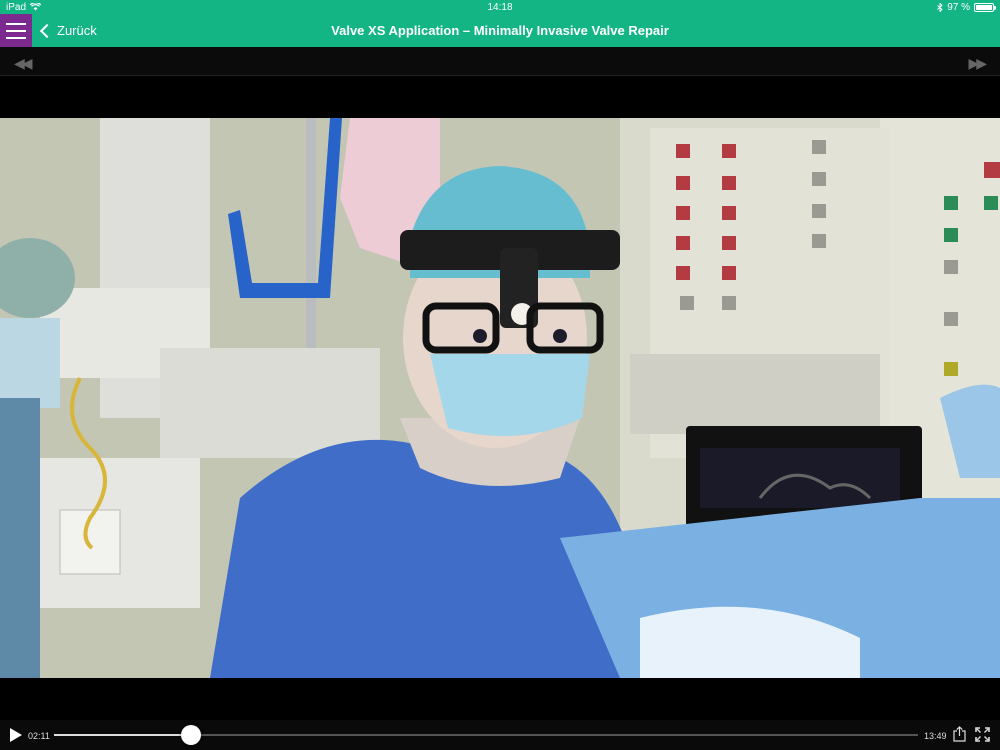 This screenshot has width=1000, height=750. I want to click on battery-icon, so click(985, 7).